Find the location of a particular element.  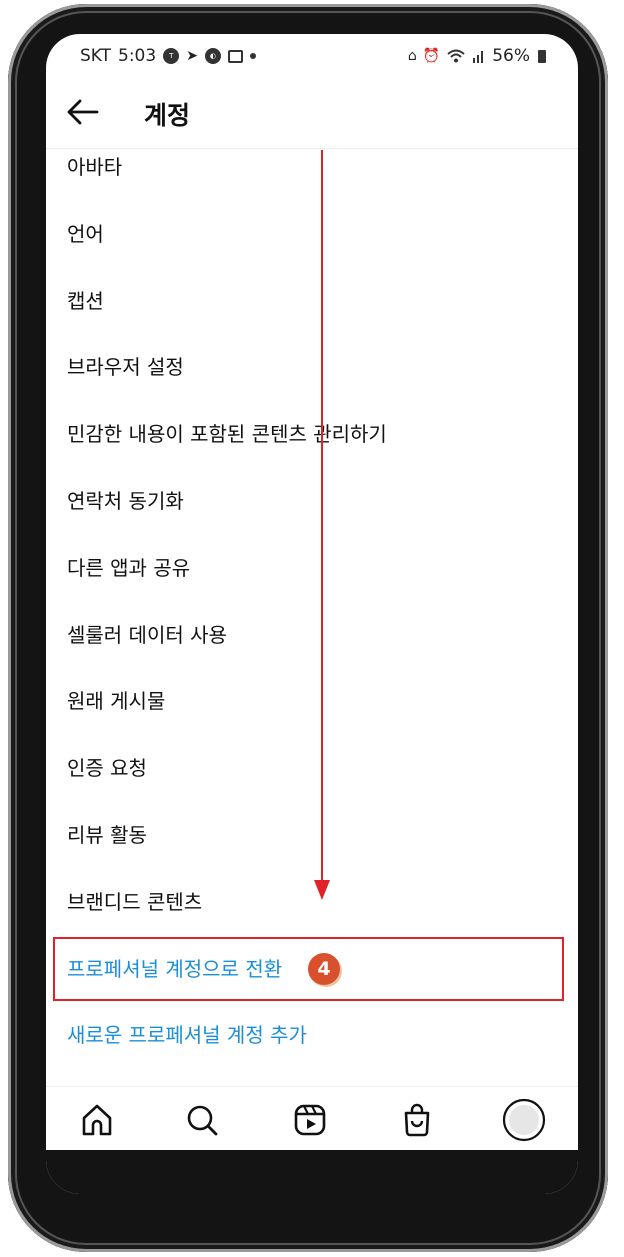

menu-item-review-activity: 리뷰 활동 is located at coordinates (312, 835).